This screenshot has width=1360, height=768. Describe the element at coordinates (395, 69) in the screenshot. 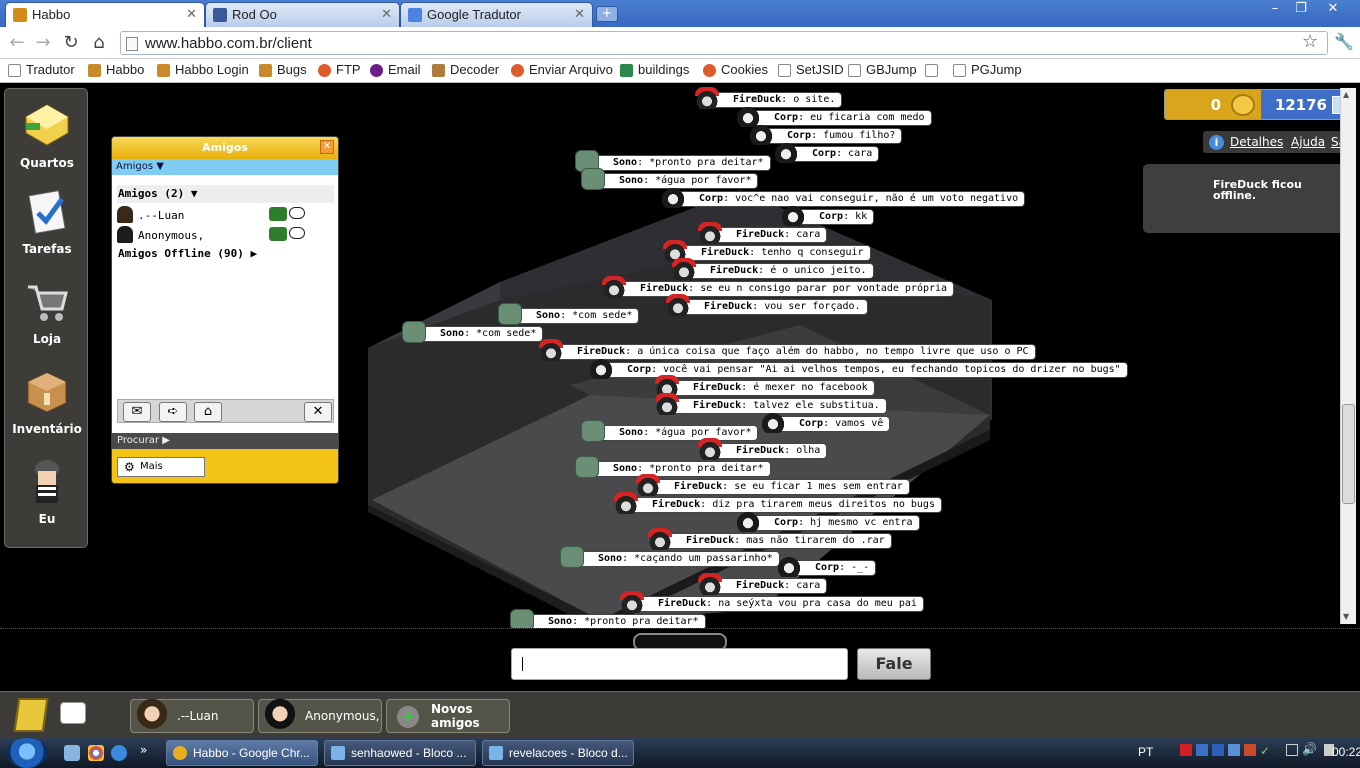

I see `bookmark-email: Email` at that location.